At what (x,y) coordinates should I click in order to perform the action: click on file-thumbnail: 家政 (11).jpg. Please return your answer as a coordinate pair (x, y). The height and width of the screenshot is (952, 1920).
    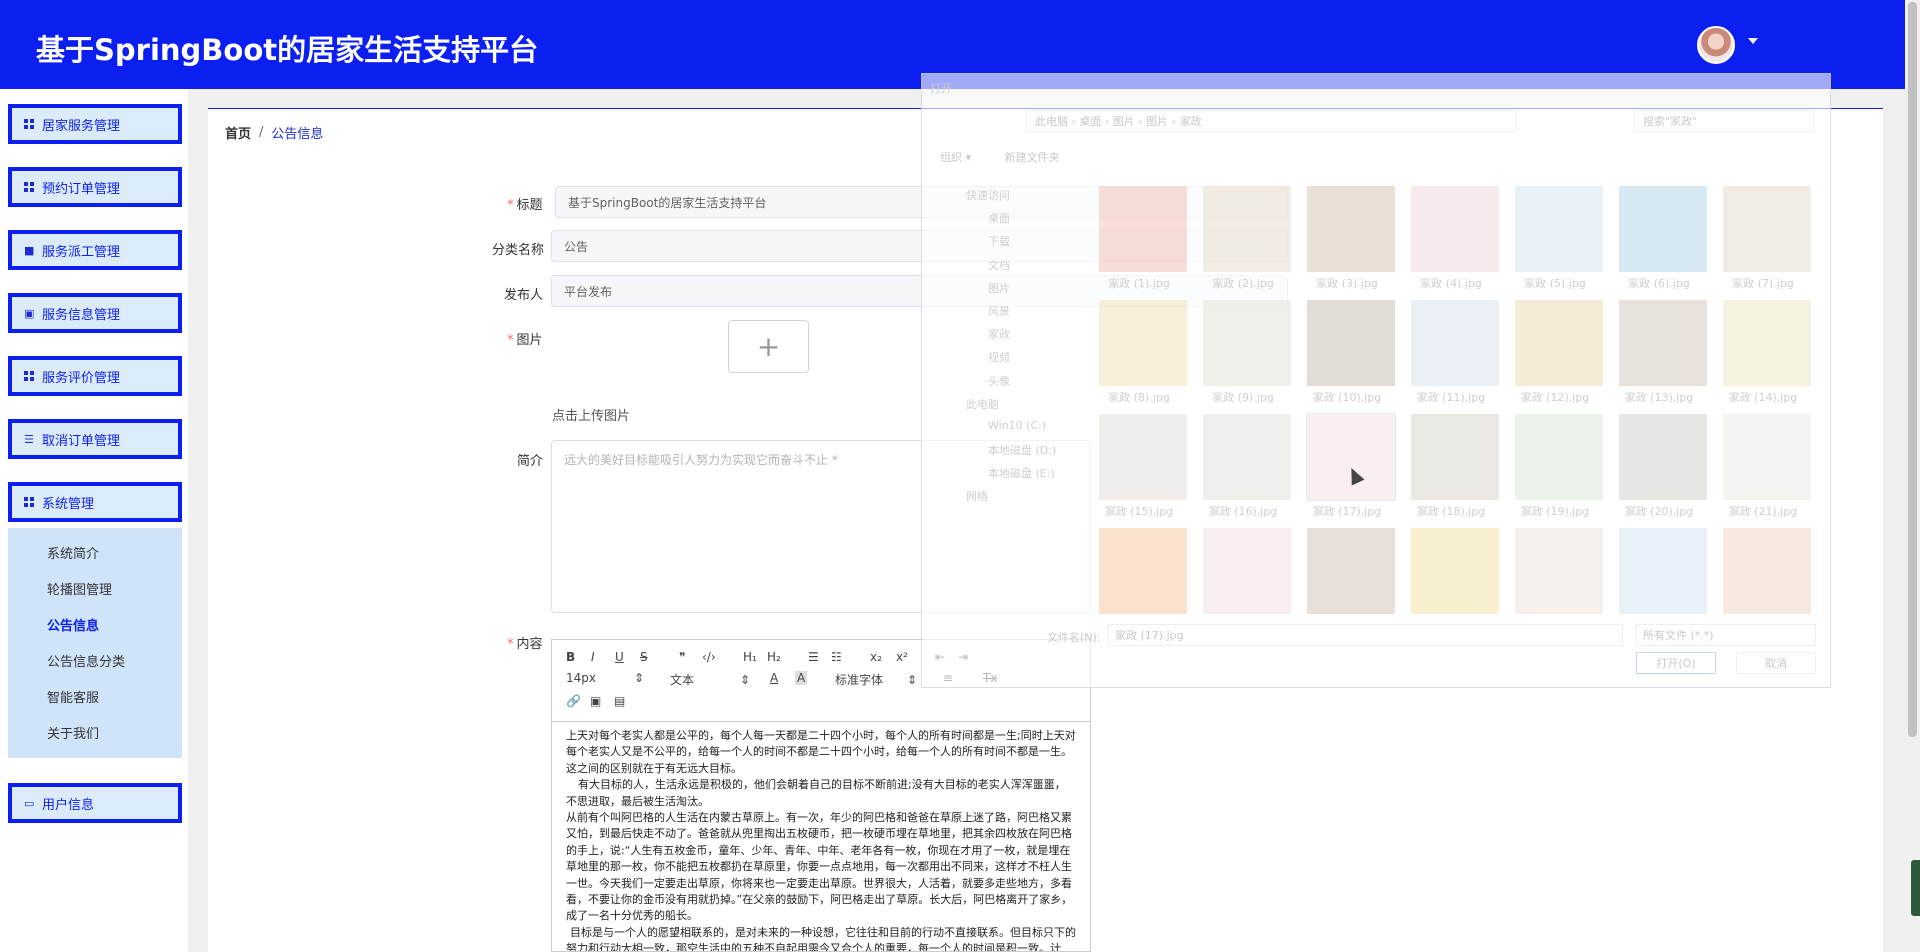
    Looking at the image, I should click on (1451, 352).